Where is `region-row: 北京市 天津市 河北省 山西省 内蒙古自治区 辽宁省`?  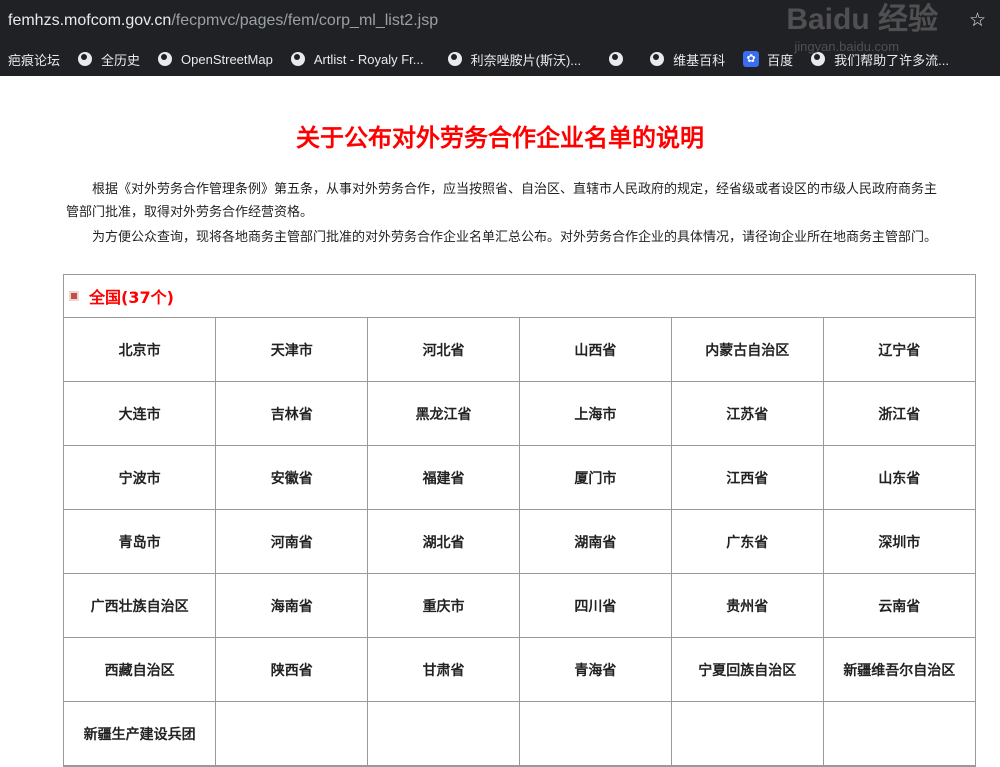 region-row: 北京市 天津市 河北省 山西省 内蒙古自治区 辽宁省 is located at coordinates (519, 350).